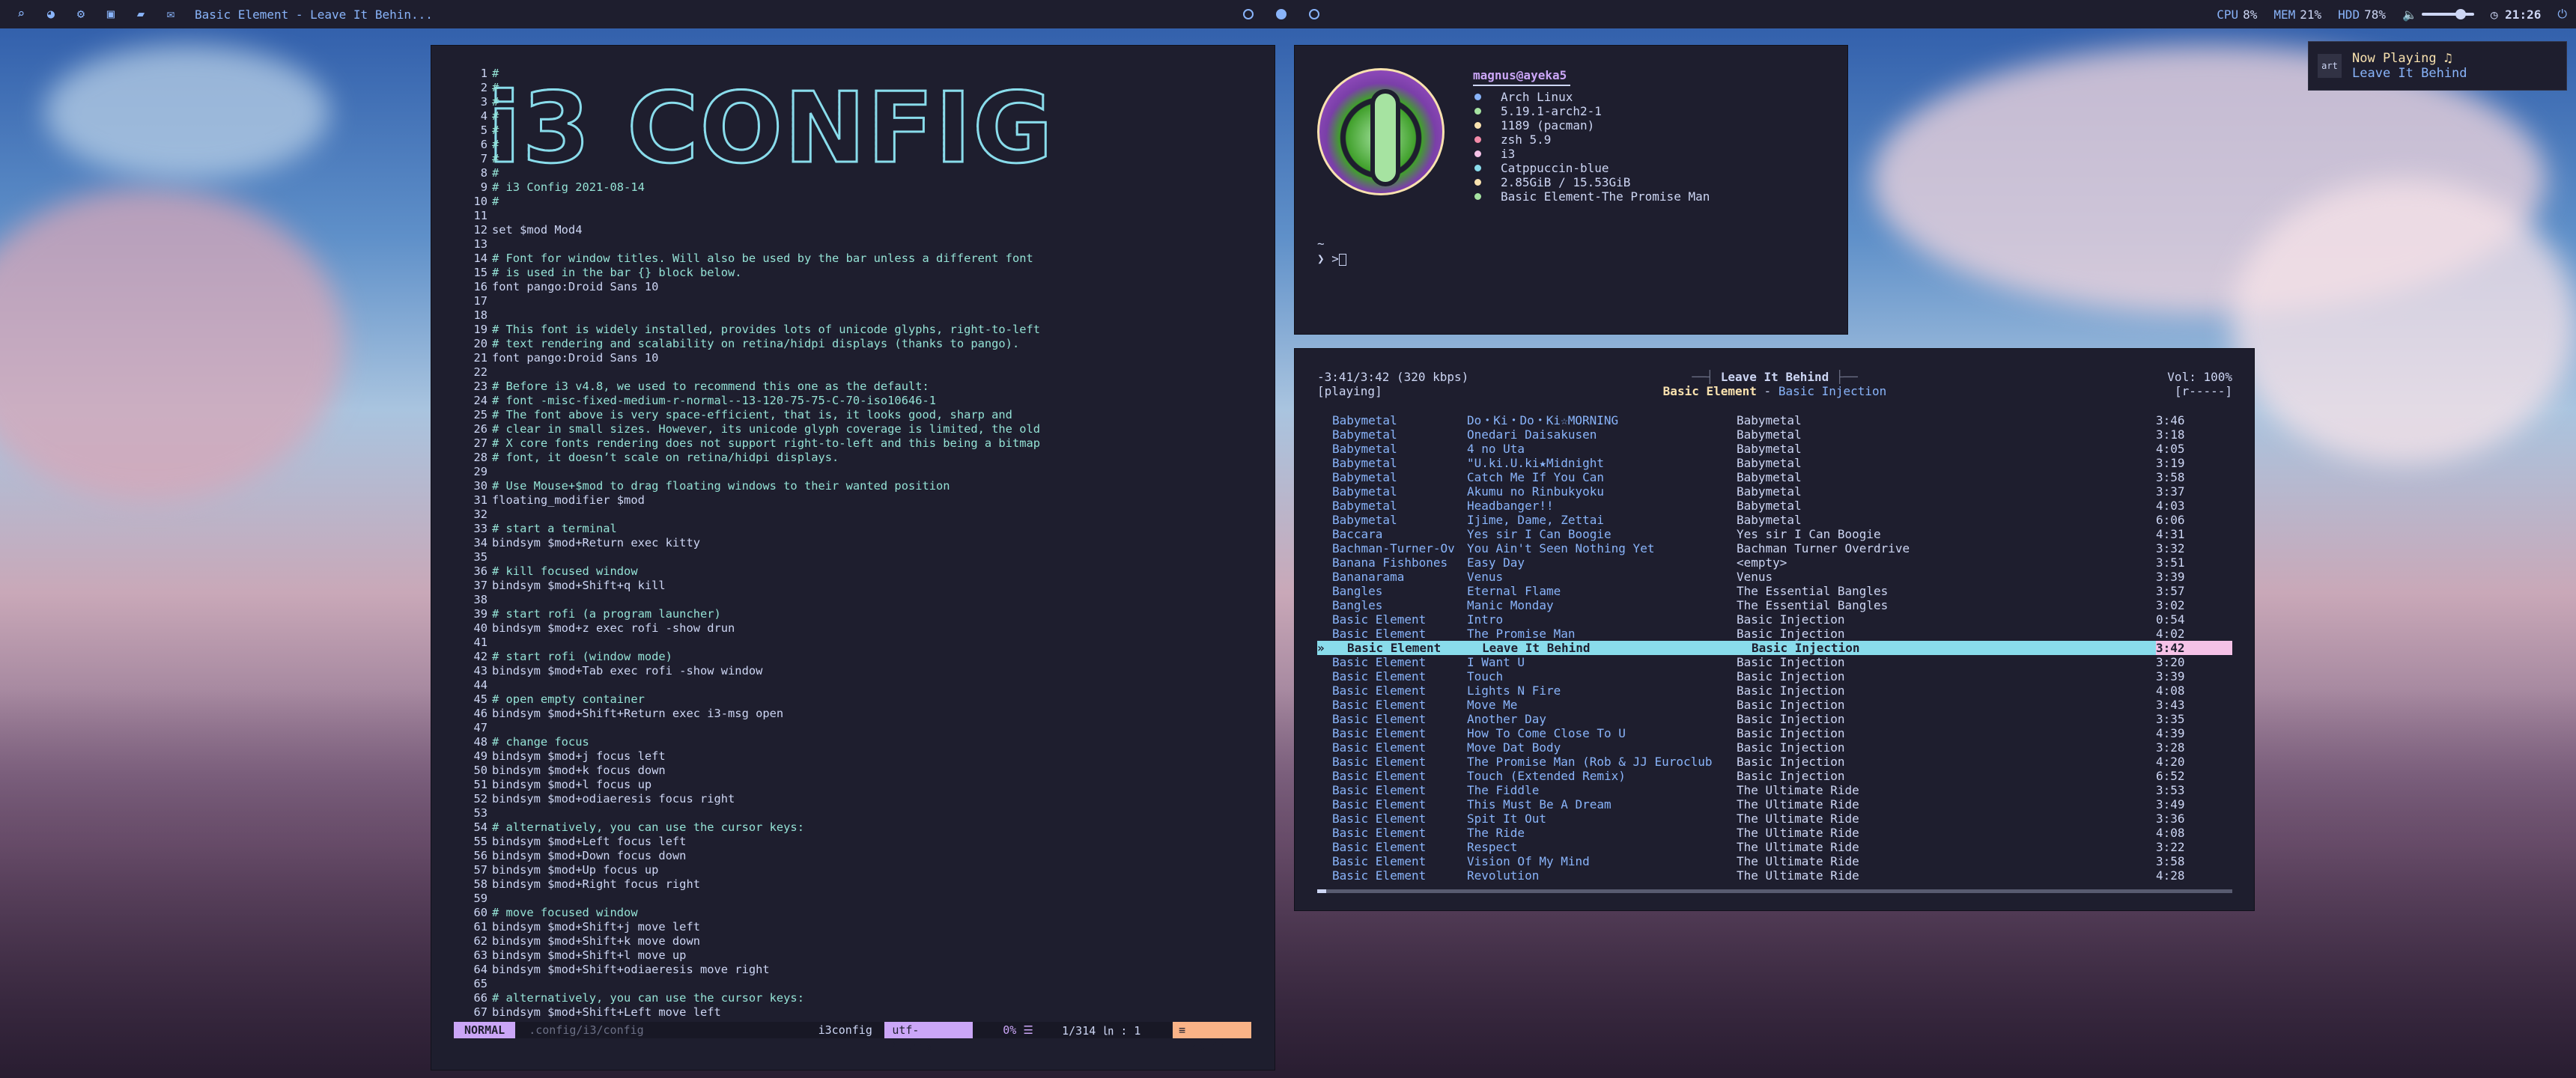  I want to click on playlist-row: Babymetal Headbanger!! Babymetal 4:03, so click(1774, 506).